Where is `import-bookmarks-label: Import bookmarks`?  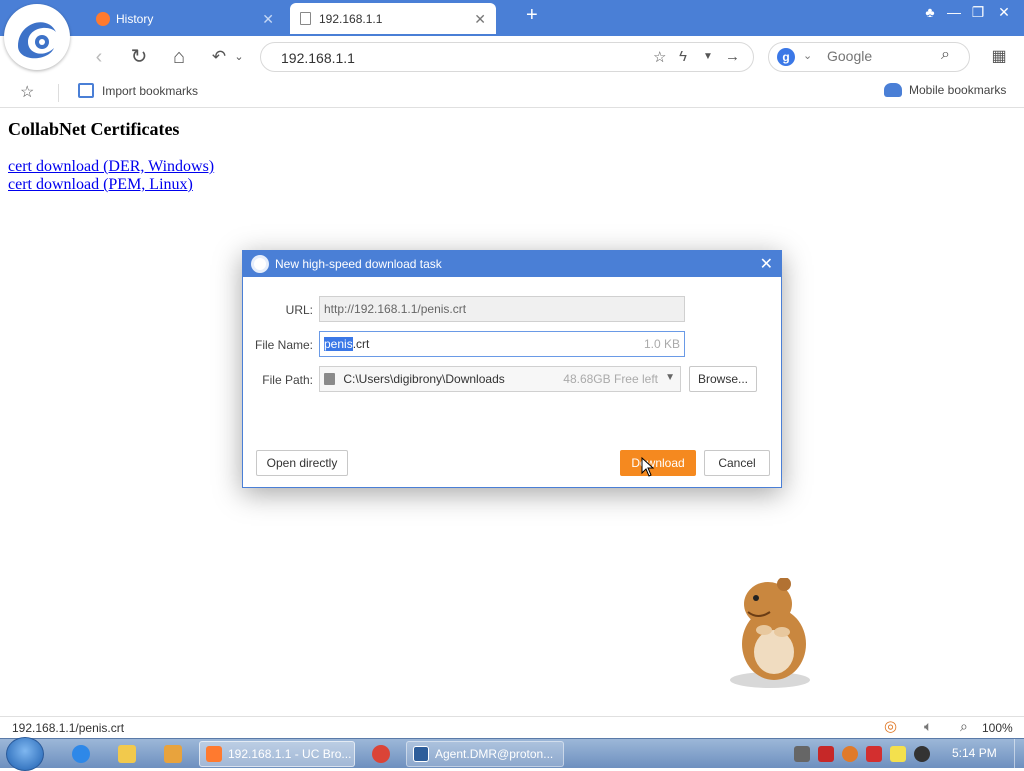
import-bookmarks-label: Import bookmarks is located at coordinates (150, 90).